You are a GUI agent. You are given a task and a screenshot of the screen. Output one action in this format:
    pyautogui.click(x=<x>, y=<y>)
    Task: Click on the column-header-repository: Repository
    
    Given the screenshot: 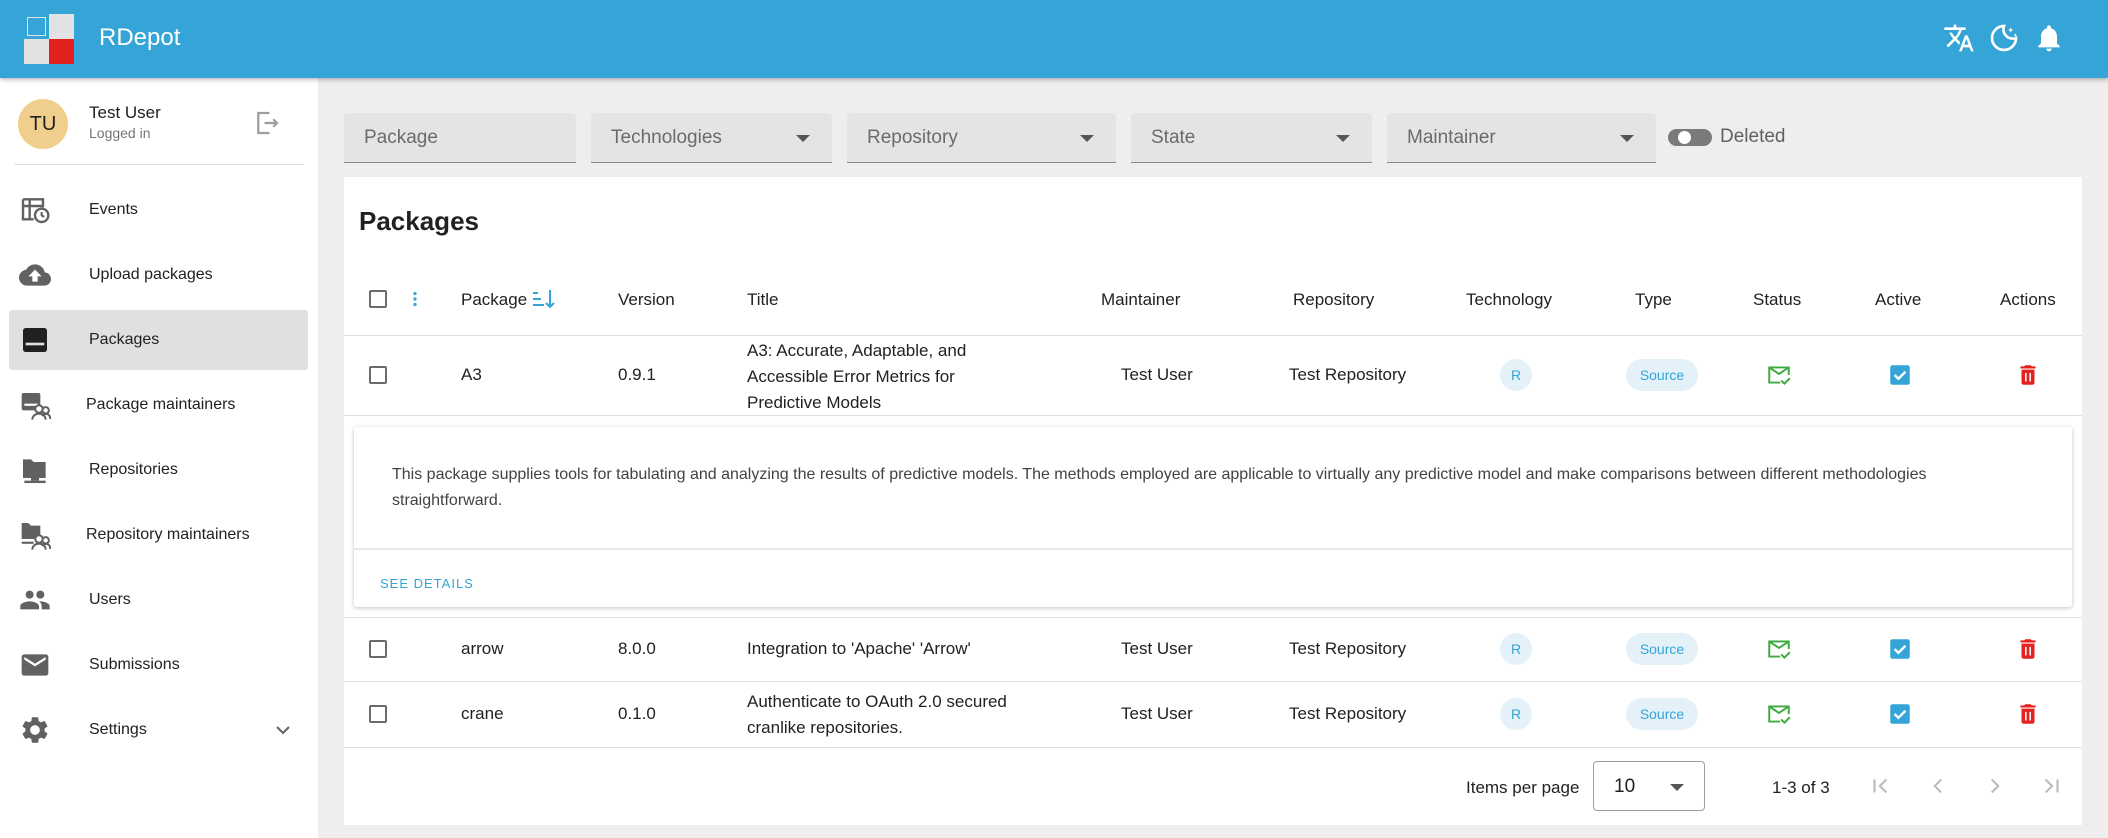 What is the action you would take?
    pyautogui.click(x=1333, y=300)
    